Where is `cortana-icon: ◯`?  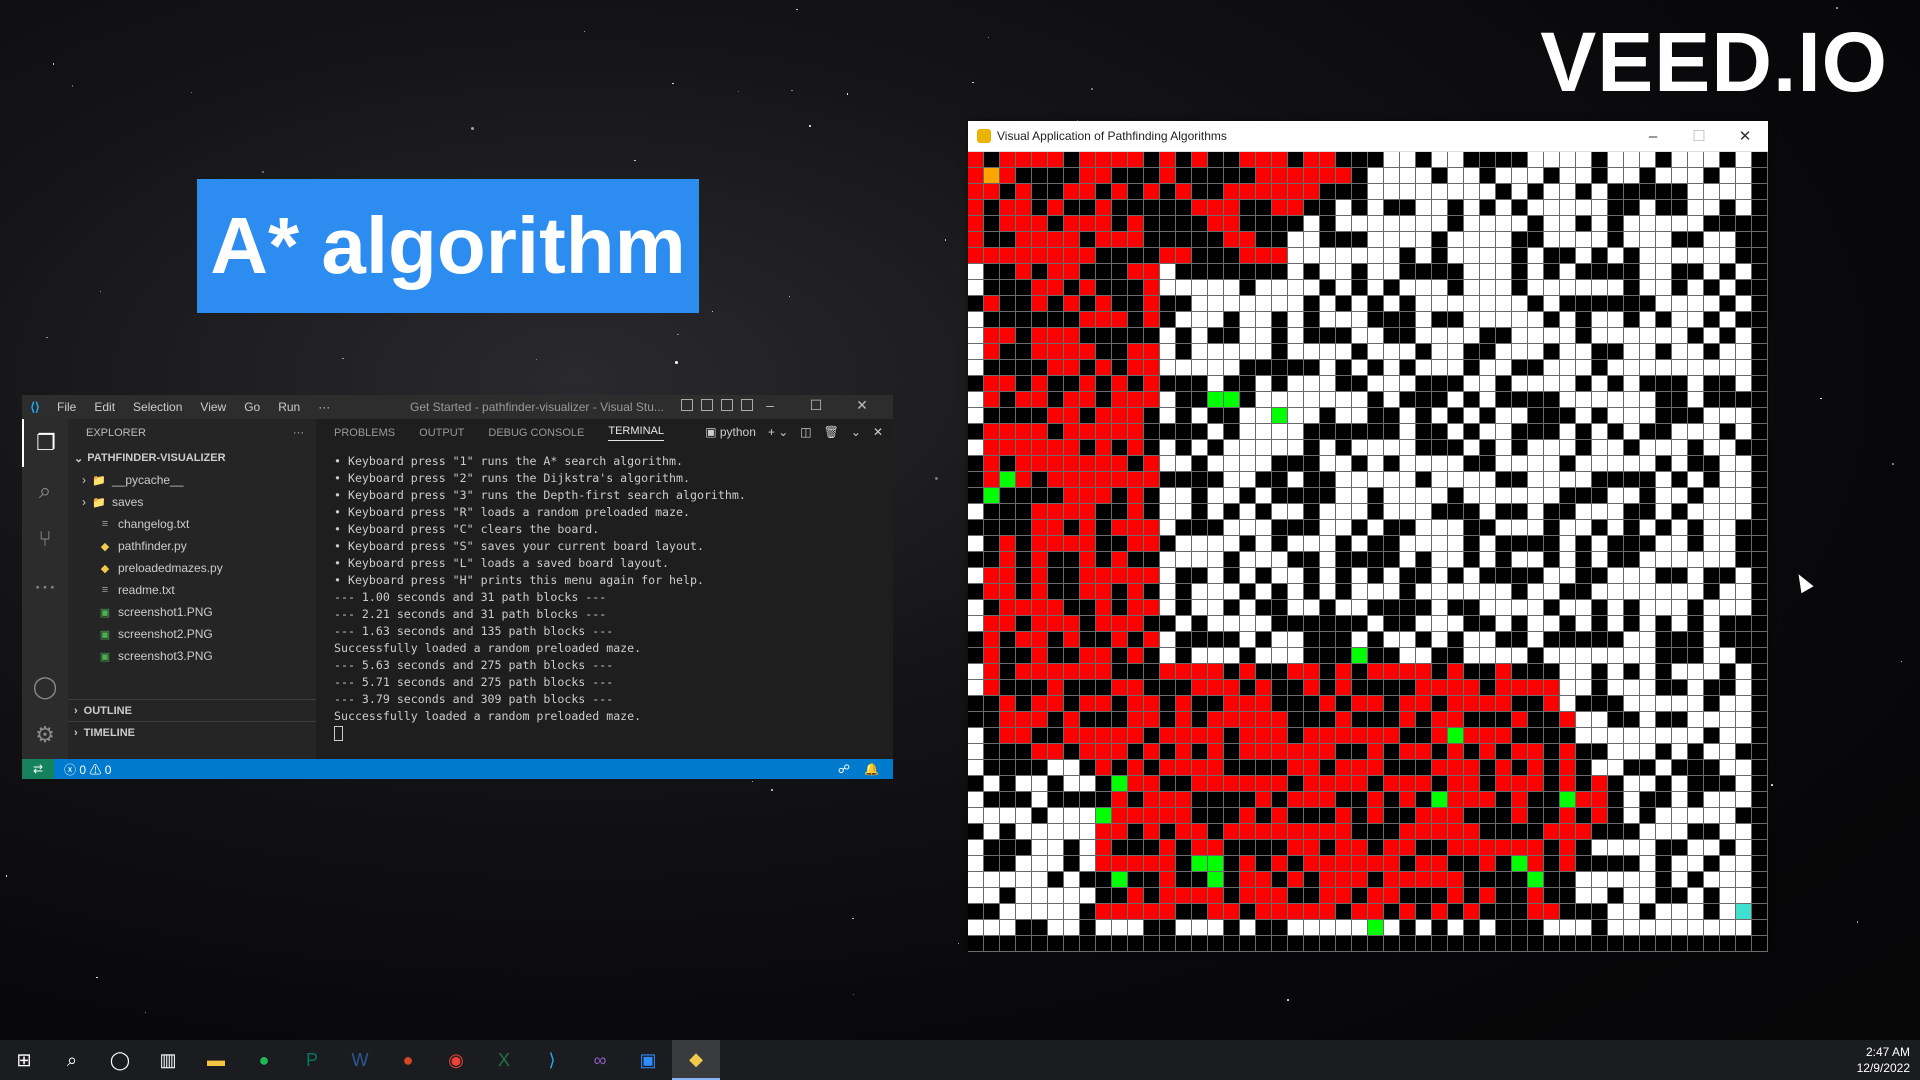
cortana-icon: ◯ is located at coordinates (120, 1060).